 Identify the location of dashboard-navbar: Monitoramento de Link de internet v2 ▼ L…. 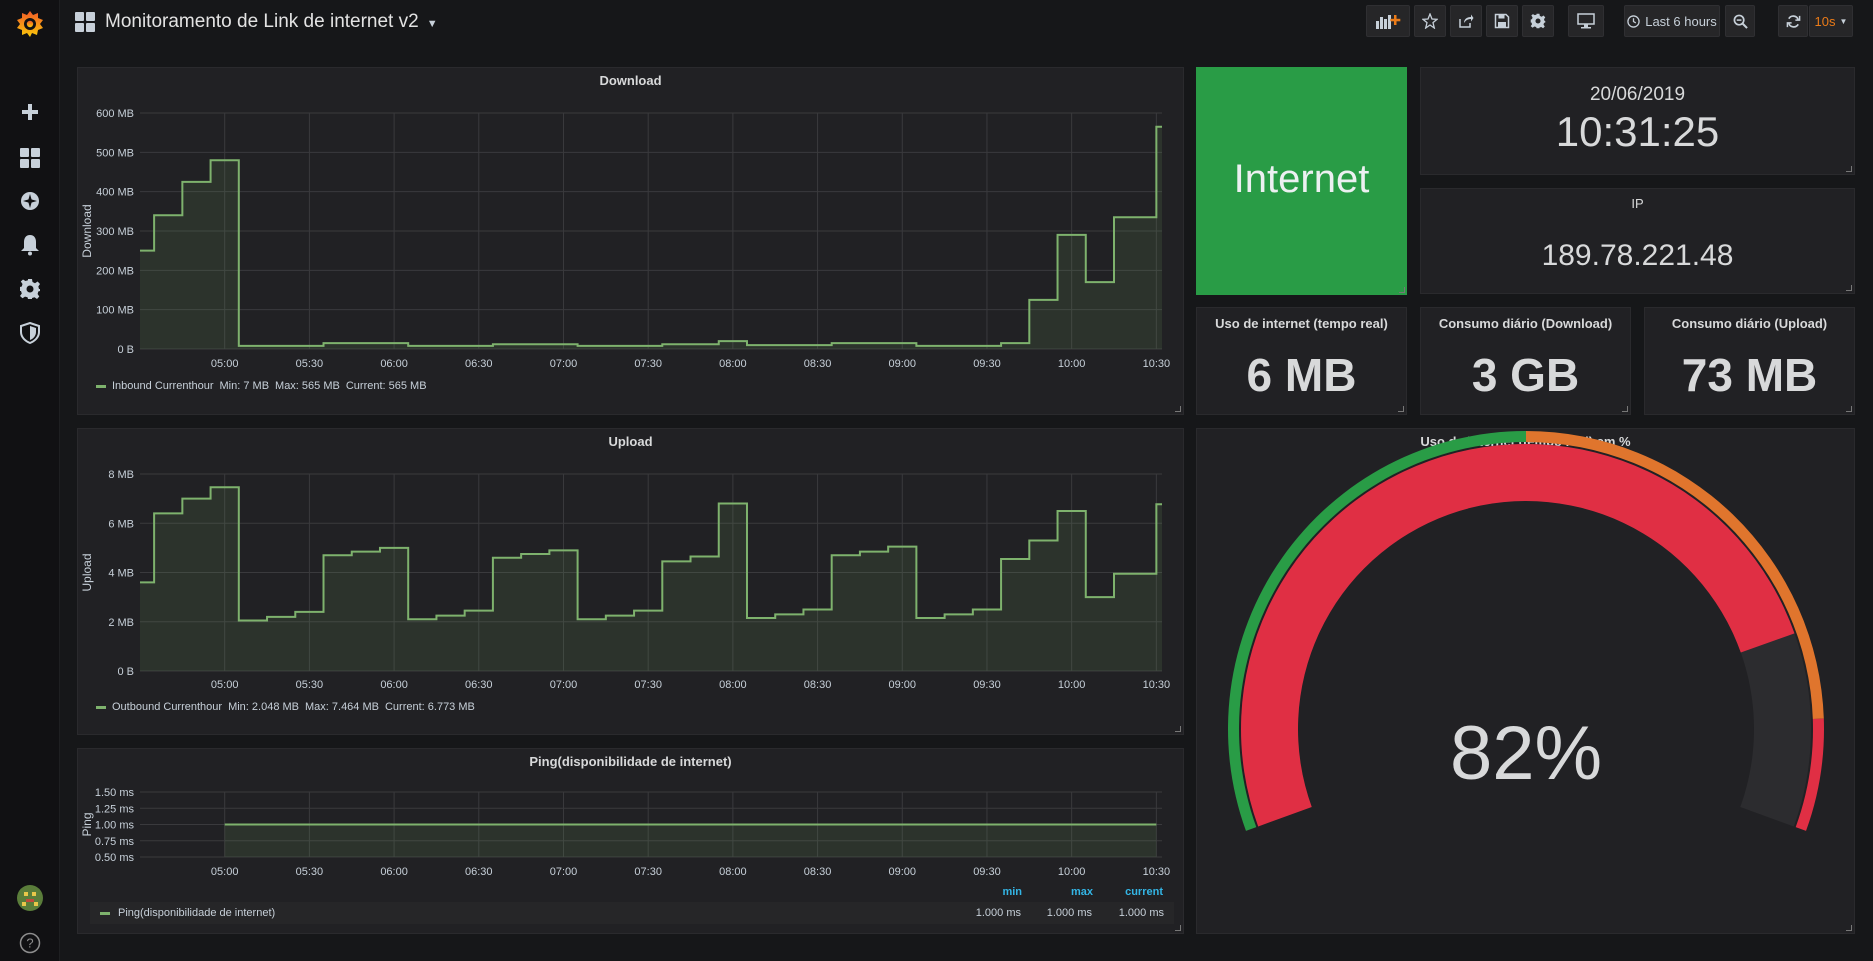
(966, 28).